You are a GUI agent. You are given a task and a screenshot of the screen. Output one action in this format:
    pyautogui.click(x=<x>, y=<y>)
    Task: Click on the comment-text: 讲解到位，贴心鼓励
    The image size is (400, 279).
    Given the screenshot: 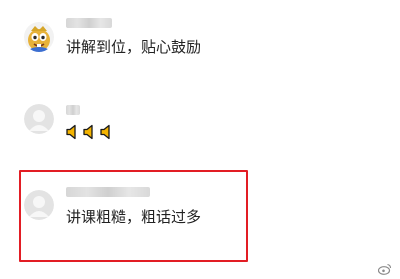 What is the action you would take?
    pyautogui.click(x=134, y=47)
    